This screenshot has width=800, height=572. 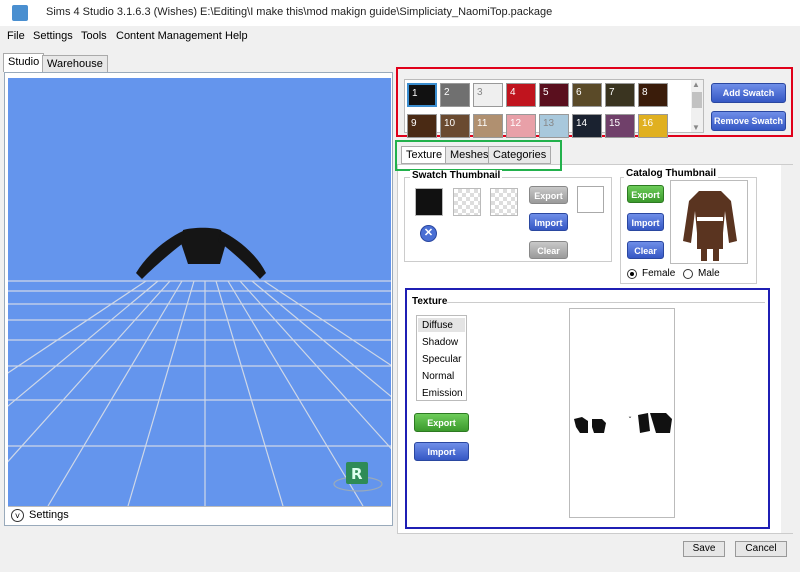 What do you see at coordinates (422, 95) in the screenshot?
I see `swatch-1: 1` at bounding box center [422, 95].